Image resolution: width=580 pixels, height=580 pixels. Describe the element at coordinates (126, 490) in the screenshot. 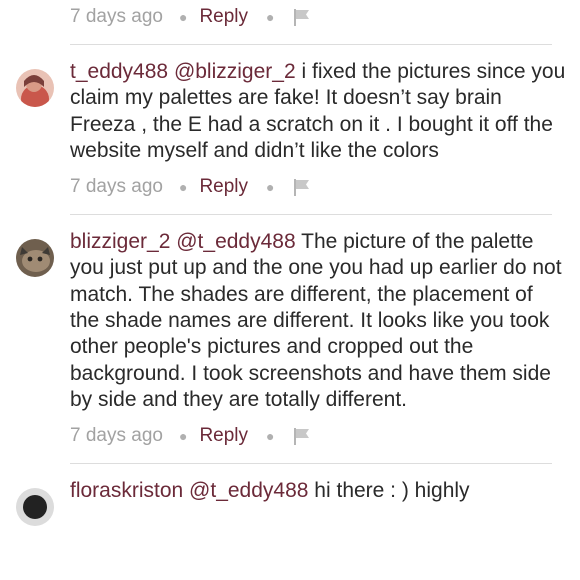

I see `comment-username: floraskriston` at that location.